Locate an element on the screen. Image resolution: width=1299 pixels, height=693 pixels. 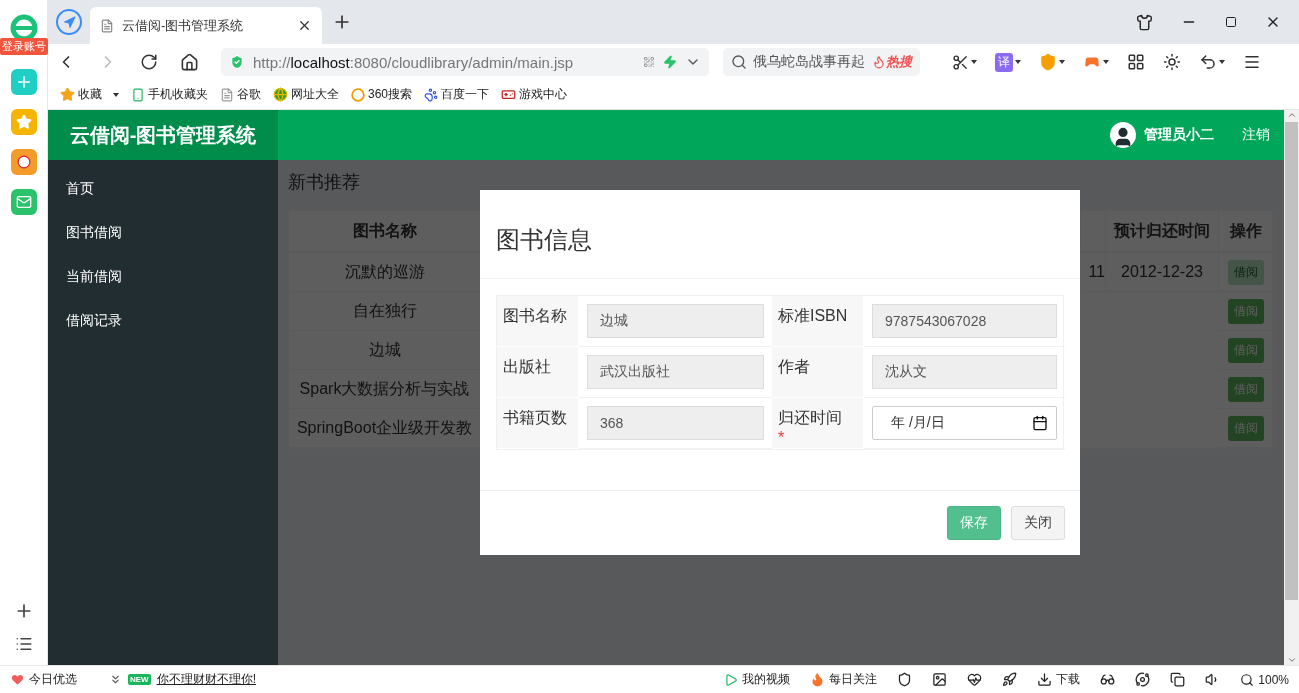
input-field: 368 is located at coordinates (675, 423).